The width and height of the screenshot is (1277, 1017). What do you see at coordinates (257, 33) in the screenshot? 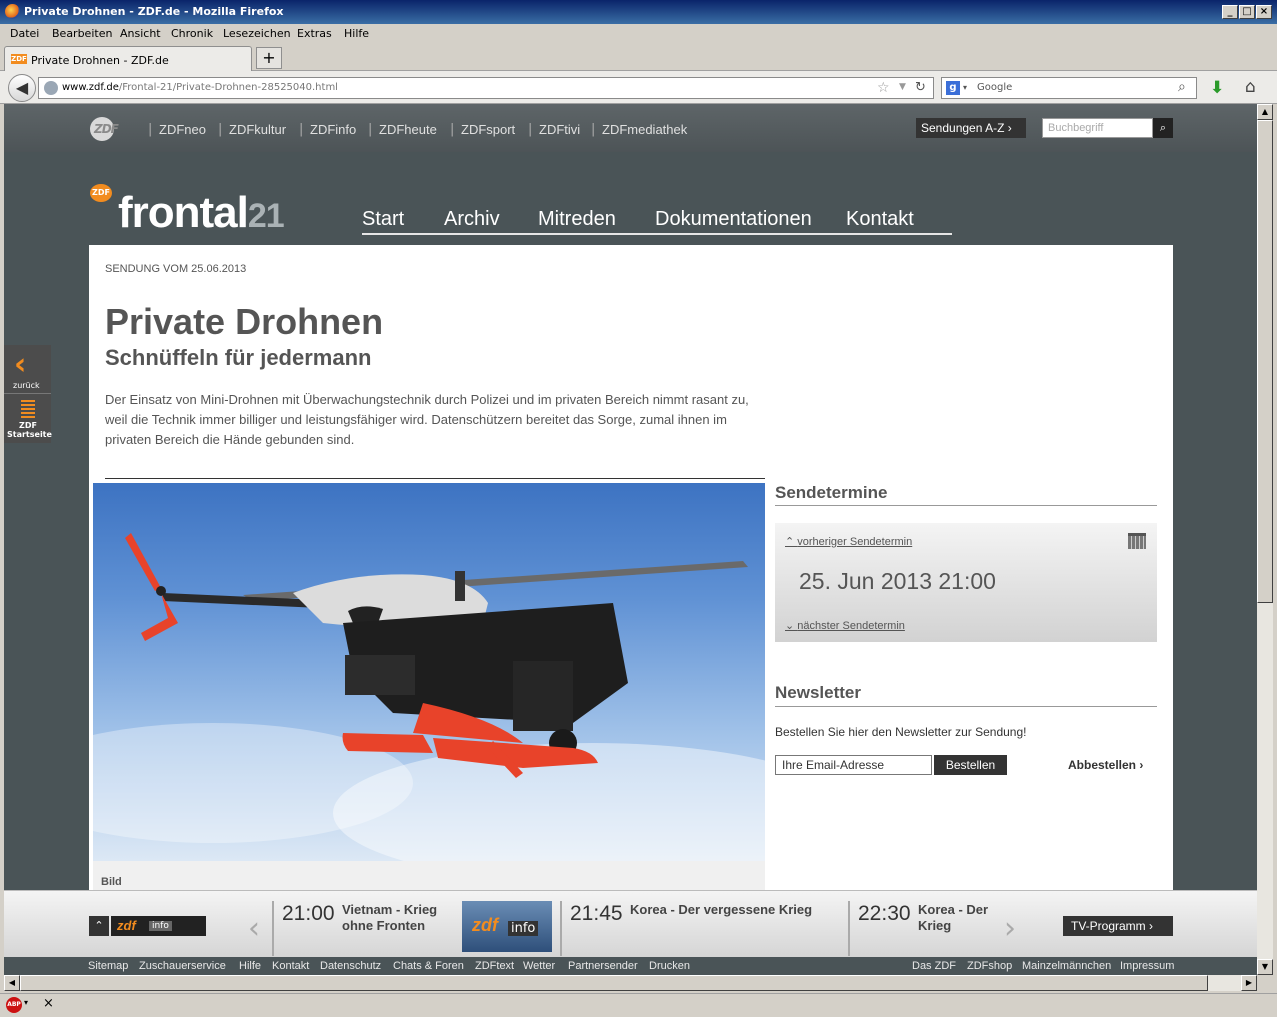
I see `menu-lesezeichen: Lesezeichen` at bounding box center [257, 33].